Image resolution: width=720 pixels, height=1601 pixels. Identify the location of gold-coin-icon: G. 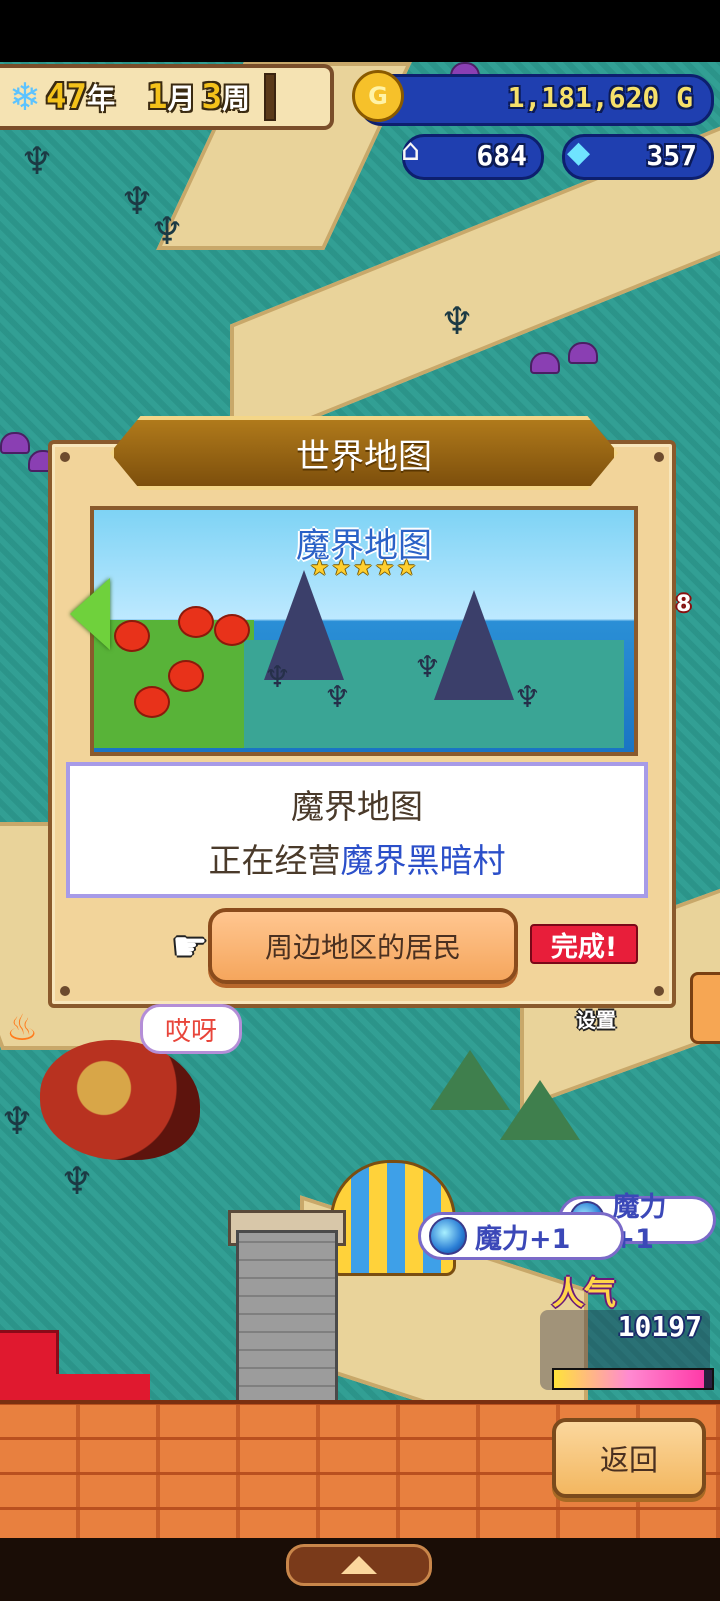
(378, 96).